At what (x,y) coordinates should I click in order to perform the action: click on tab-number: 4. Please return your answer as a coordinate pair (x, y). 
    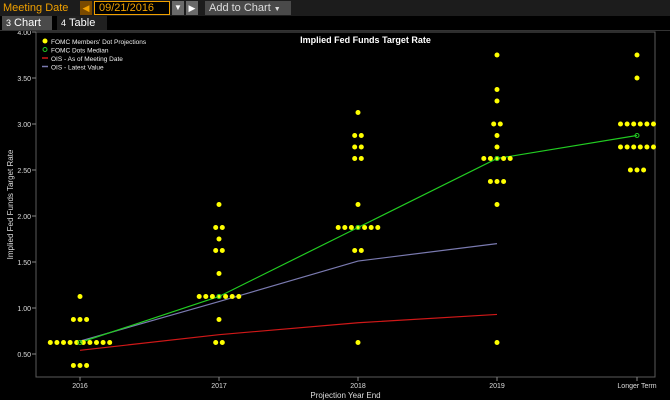
    Looking at the image, I should click on (64, 23).